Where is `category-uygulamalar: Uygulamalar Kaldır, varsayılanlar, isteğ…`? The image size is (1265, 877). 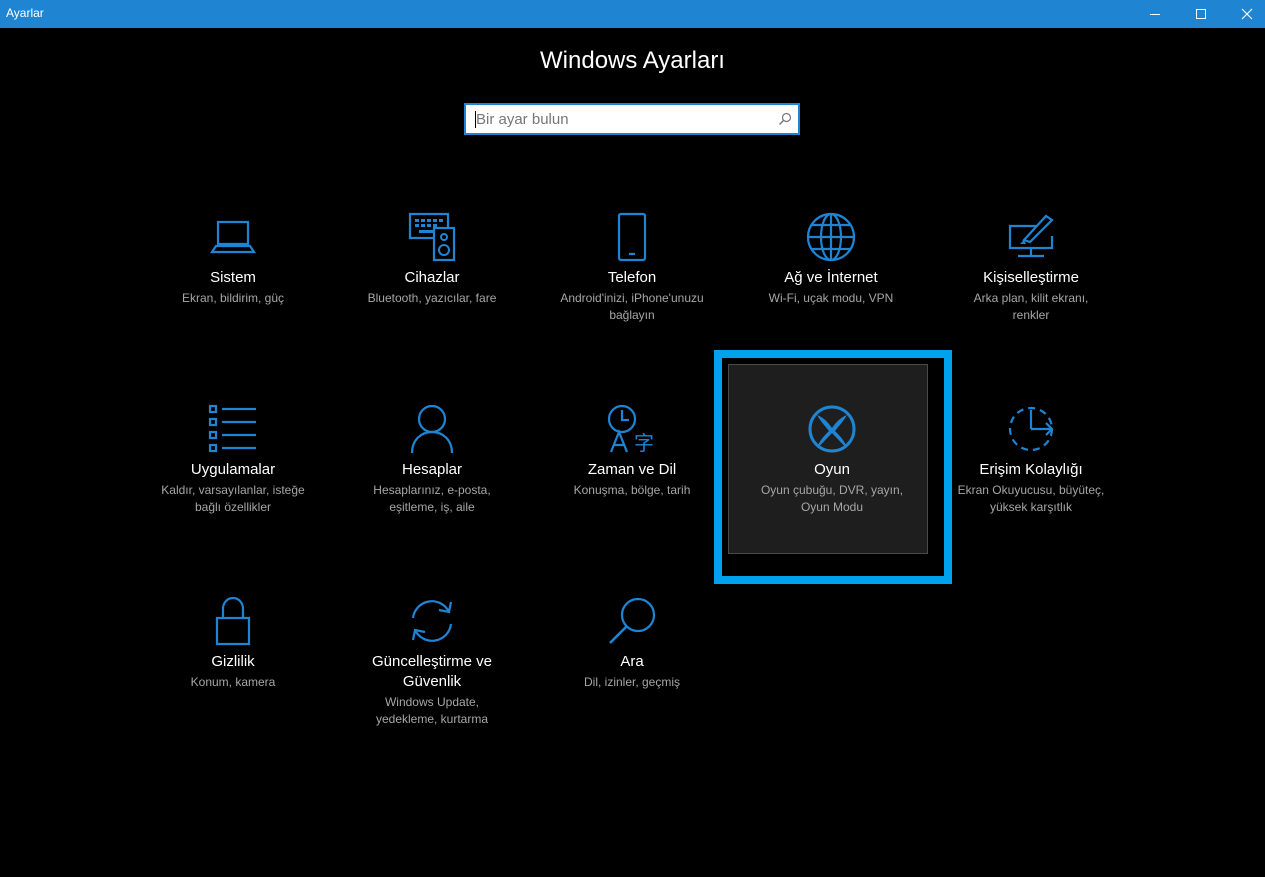
category-uygulamalar: Uygulamalar Kaldır, varsayılanlar, isteğ… is located at coordinates (233, 485).